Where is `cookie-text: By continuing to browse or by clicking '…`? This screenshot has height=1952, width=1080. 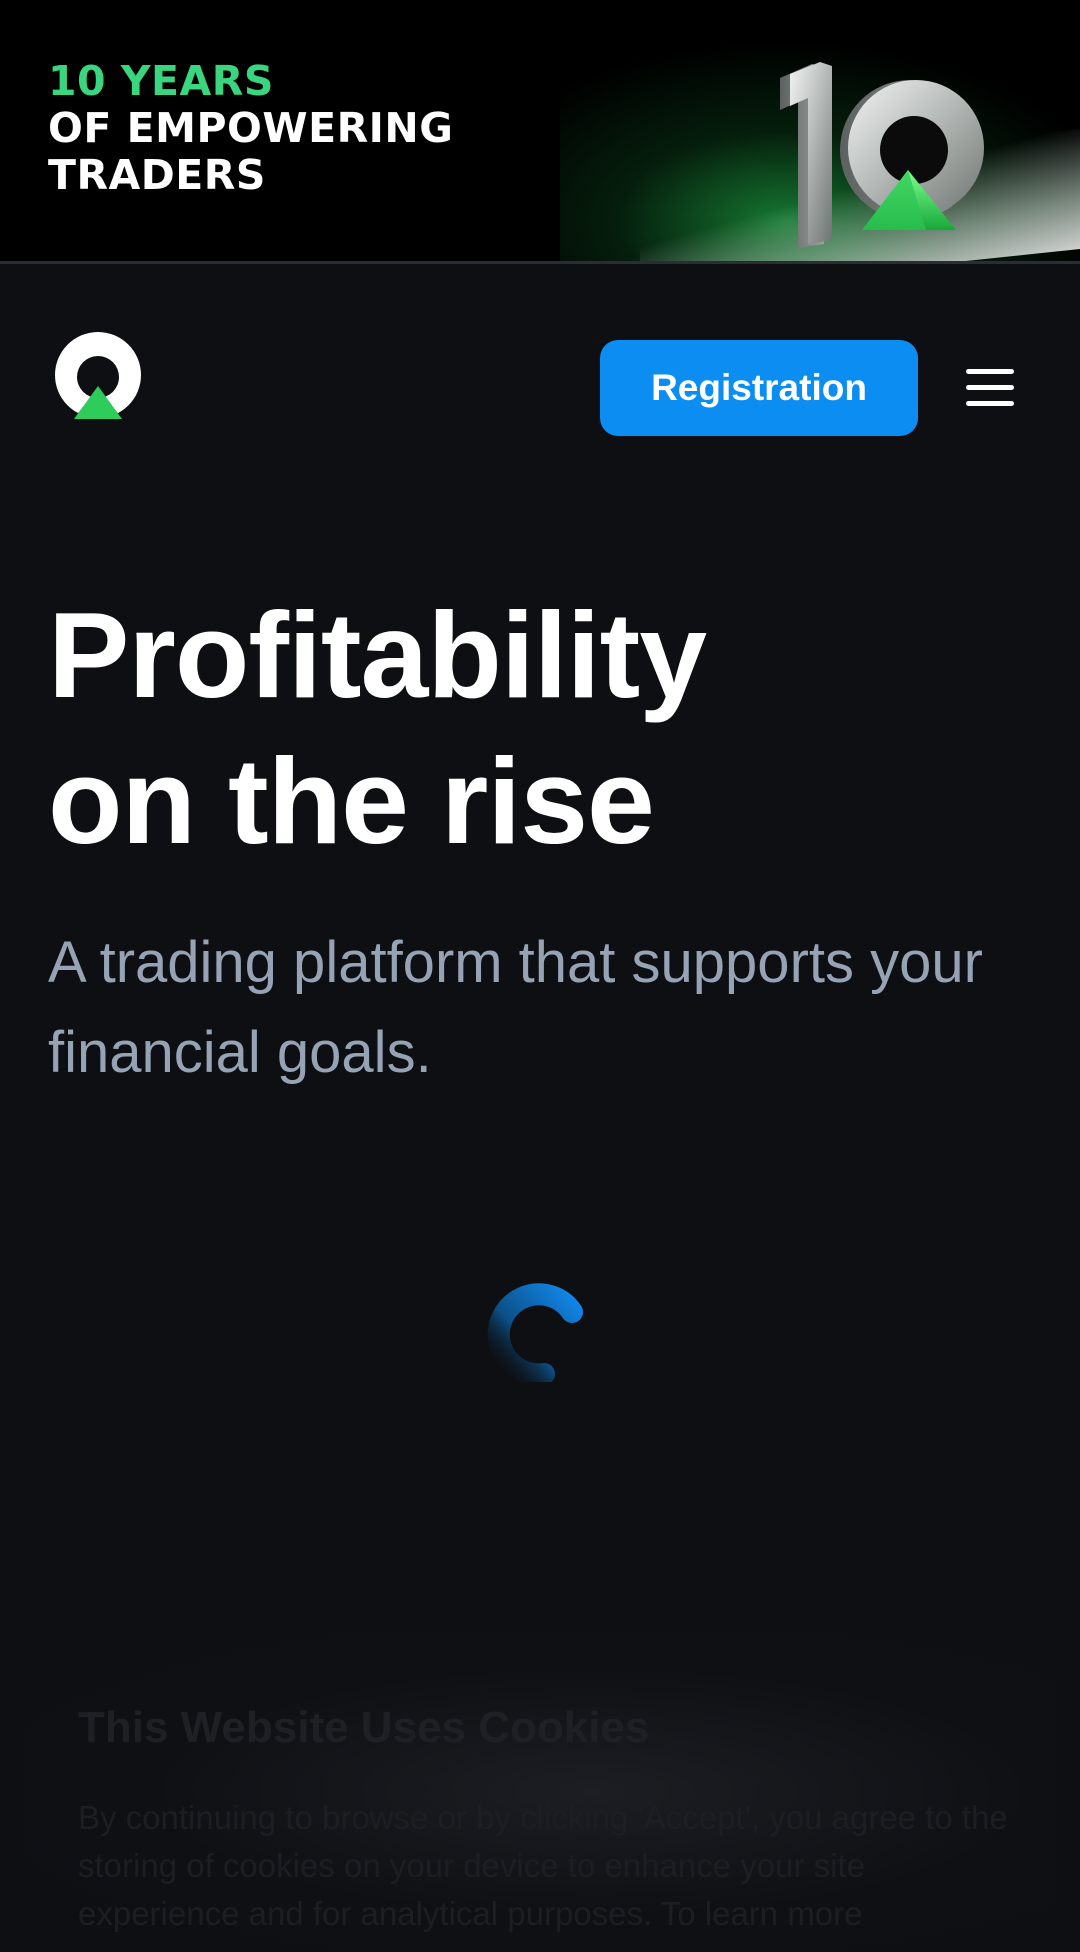
cookie-text: By continuing to browse or by clicking '… is located at coordinates (543, 1865).